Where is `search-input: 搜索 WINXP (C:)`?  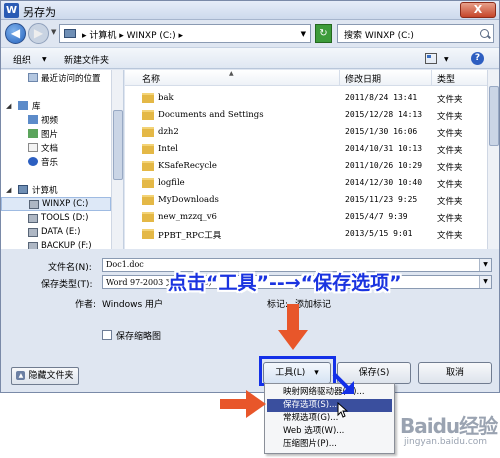
search-input: 搜索 WINXP (C:) is located at coordinates (415, 33).